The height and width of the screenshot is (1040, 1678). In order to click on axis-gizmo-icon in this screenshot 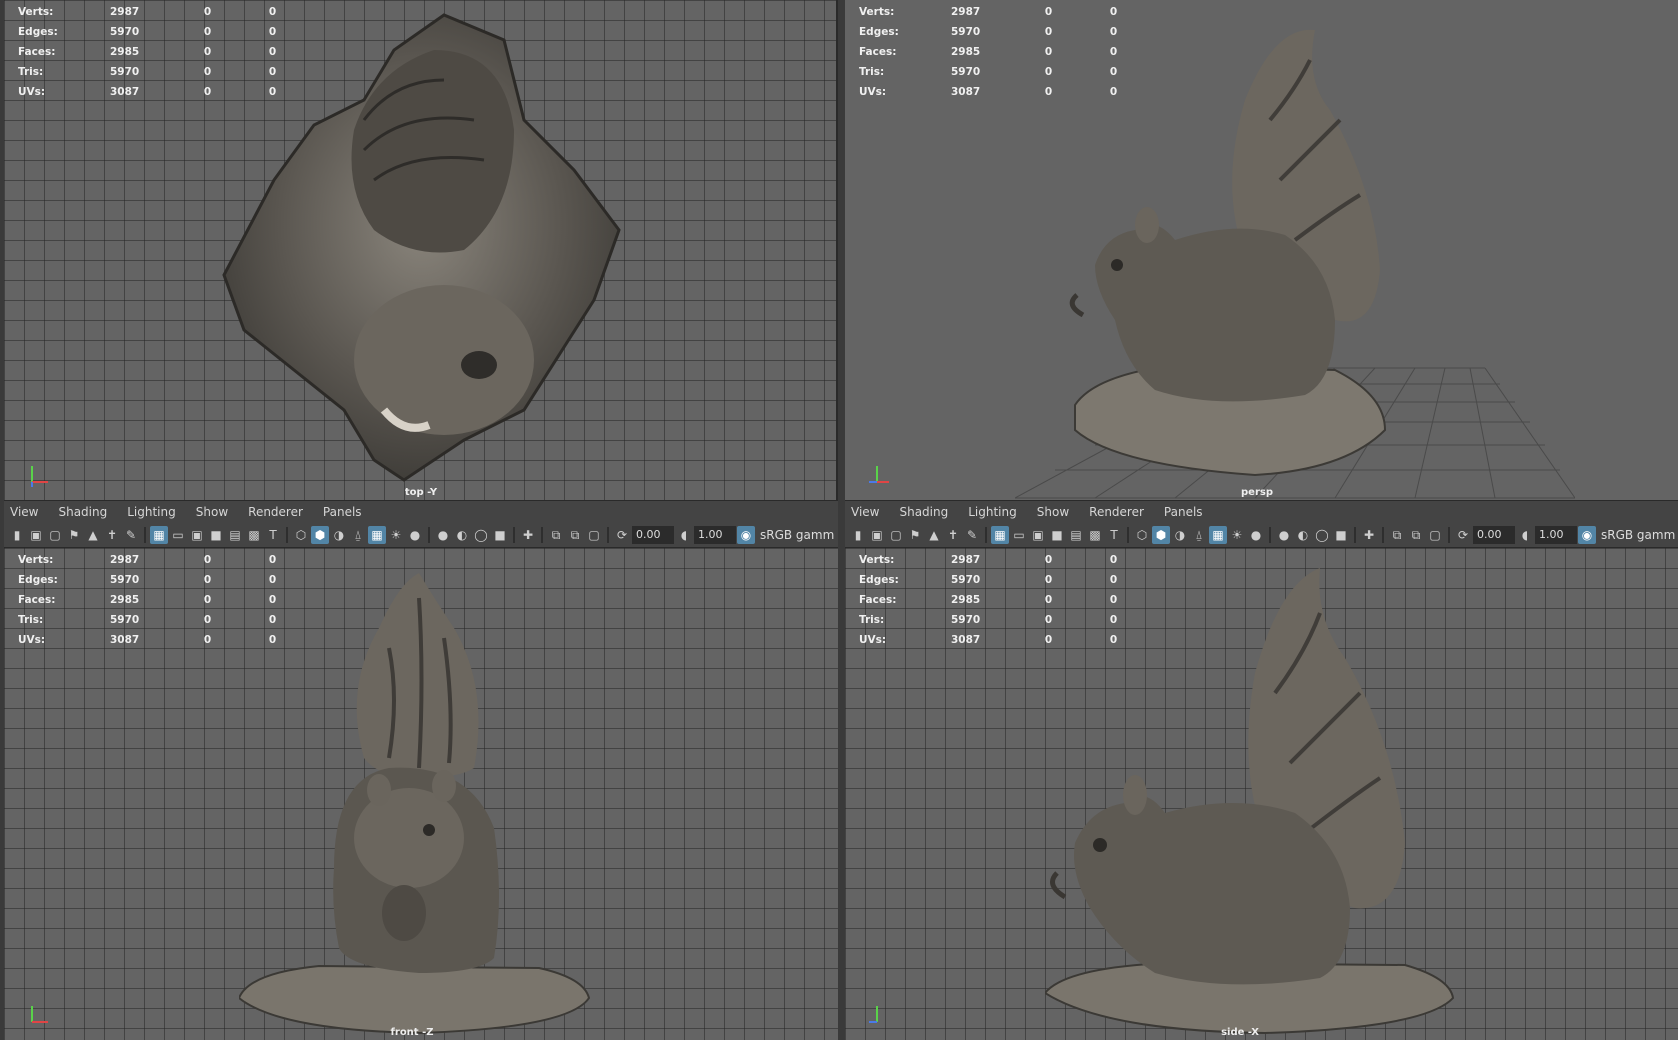, I will do `click(879, 474)`.